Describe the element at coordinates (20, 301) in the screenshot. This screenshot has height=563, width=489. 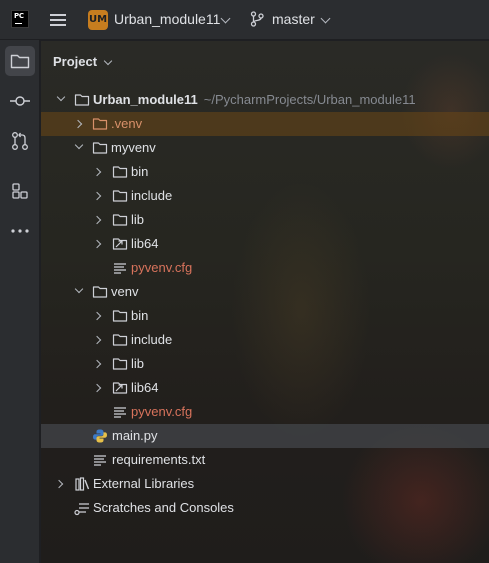
I see `tool-window-bar` at that location.